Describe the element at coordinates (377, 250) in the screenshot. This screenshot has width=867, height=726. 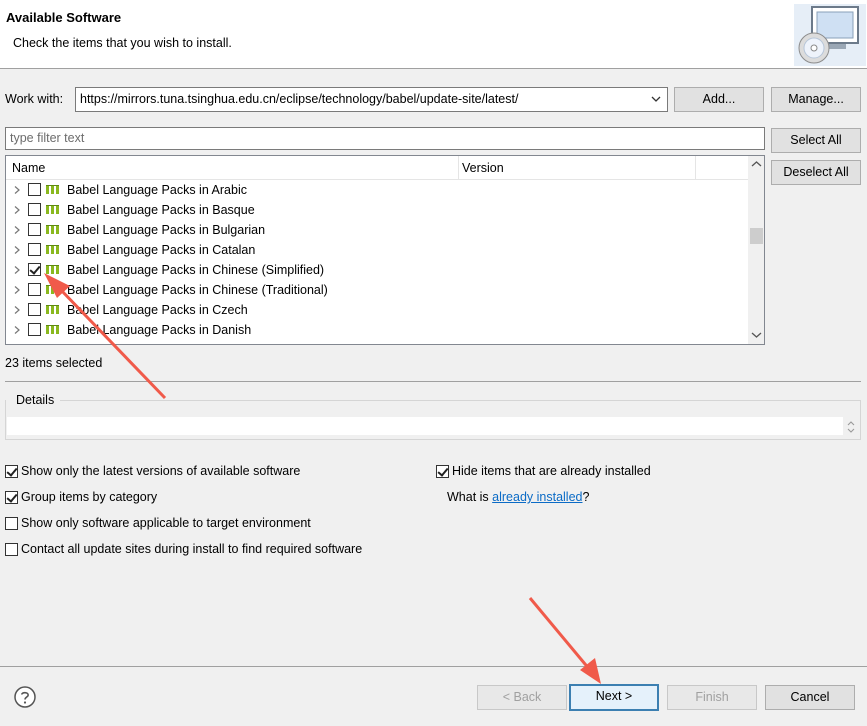
I see `table-row: Babel Language Packs in Catalan` at that location.